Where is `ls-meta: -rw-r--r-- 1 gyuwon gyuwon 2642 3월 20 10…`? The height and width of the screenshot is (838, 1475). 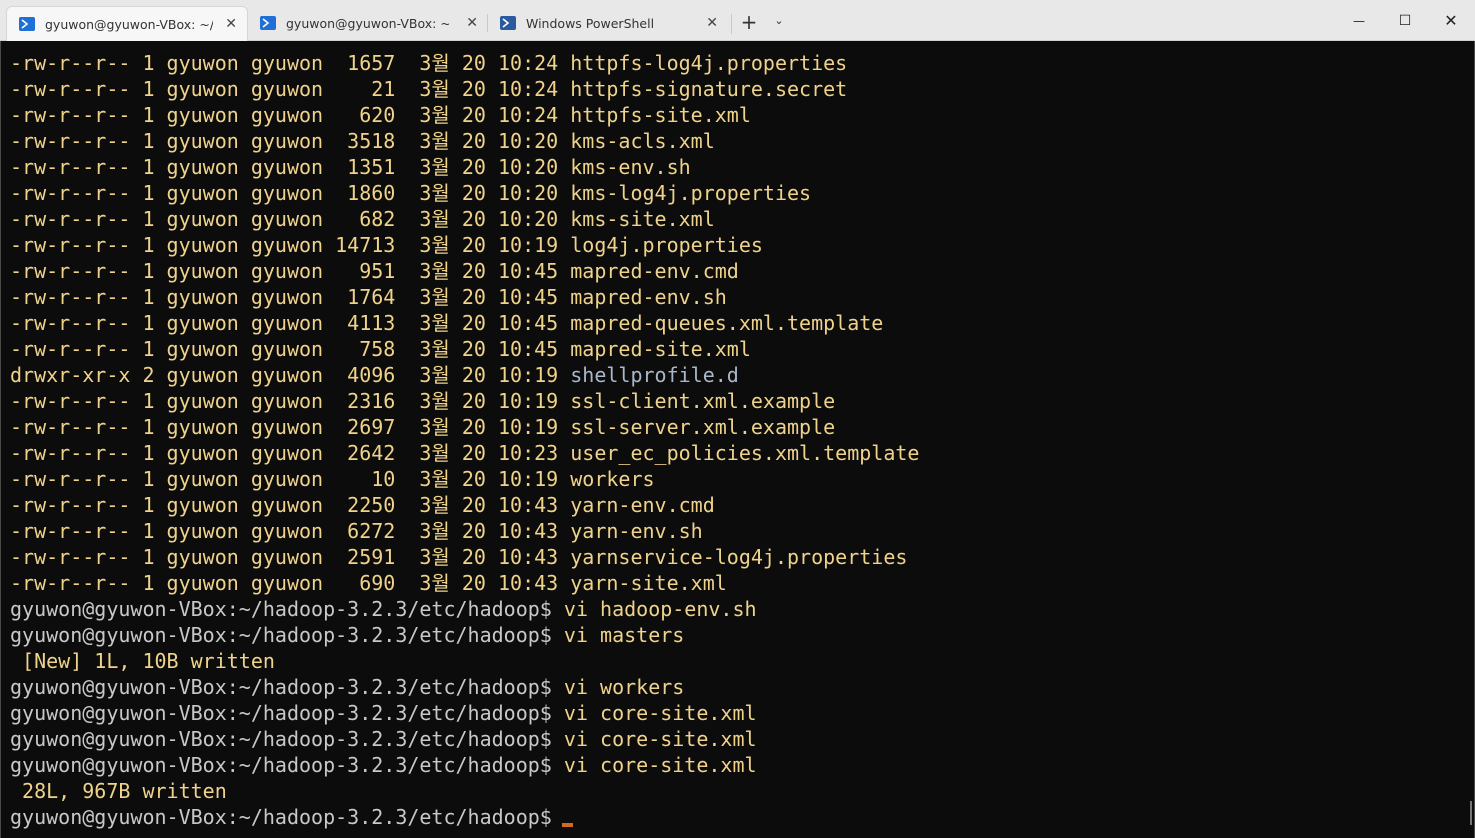 ls-meta: -rw-r--r-- 1 gyuwon gyuwon 2642 3월 20 10… is located at coordinates (290, 453).